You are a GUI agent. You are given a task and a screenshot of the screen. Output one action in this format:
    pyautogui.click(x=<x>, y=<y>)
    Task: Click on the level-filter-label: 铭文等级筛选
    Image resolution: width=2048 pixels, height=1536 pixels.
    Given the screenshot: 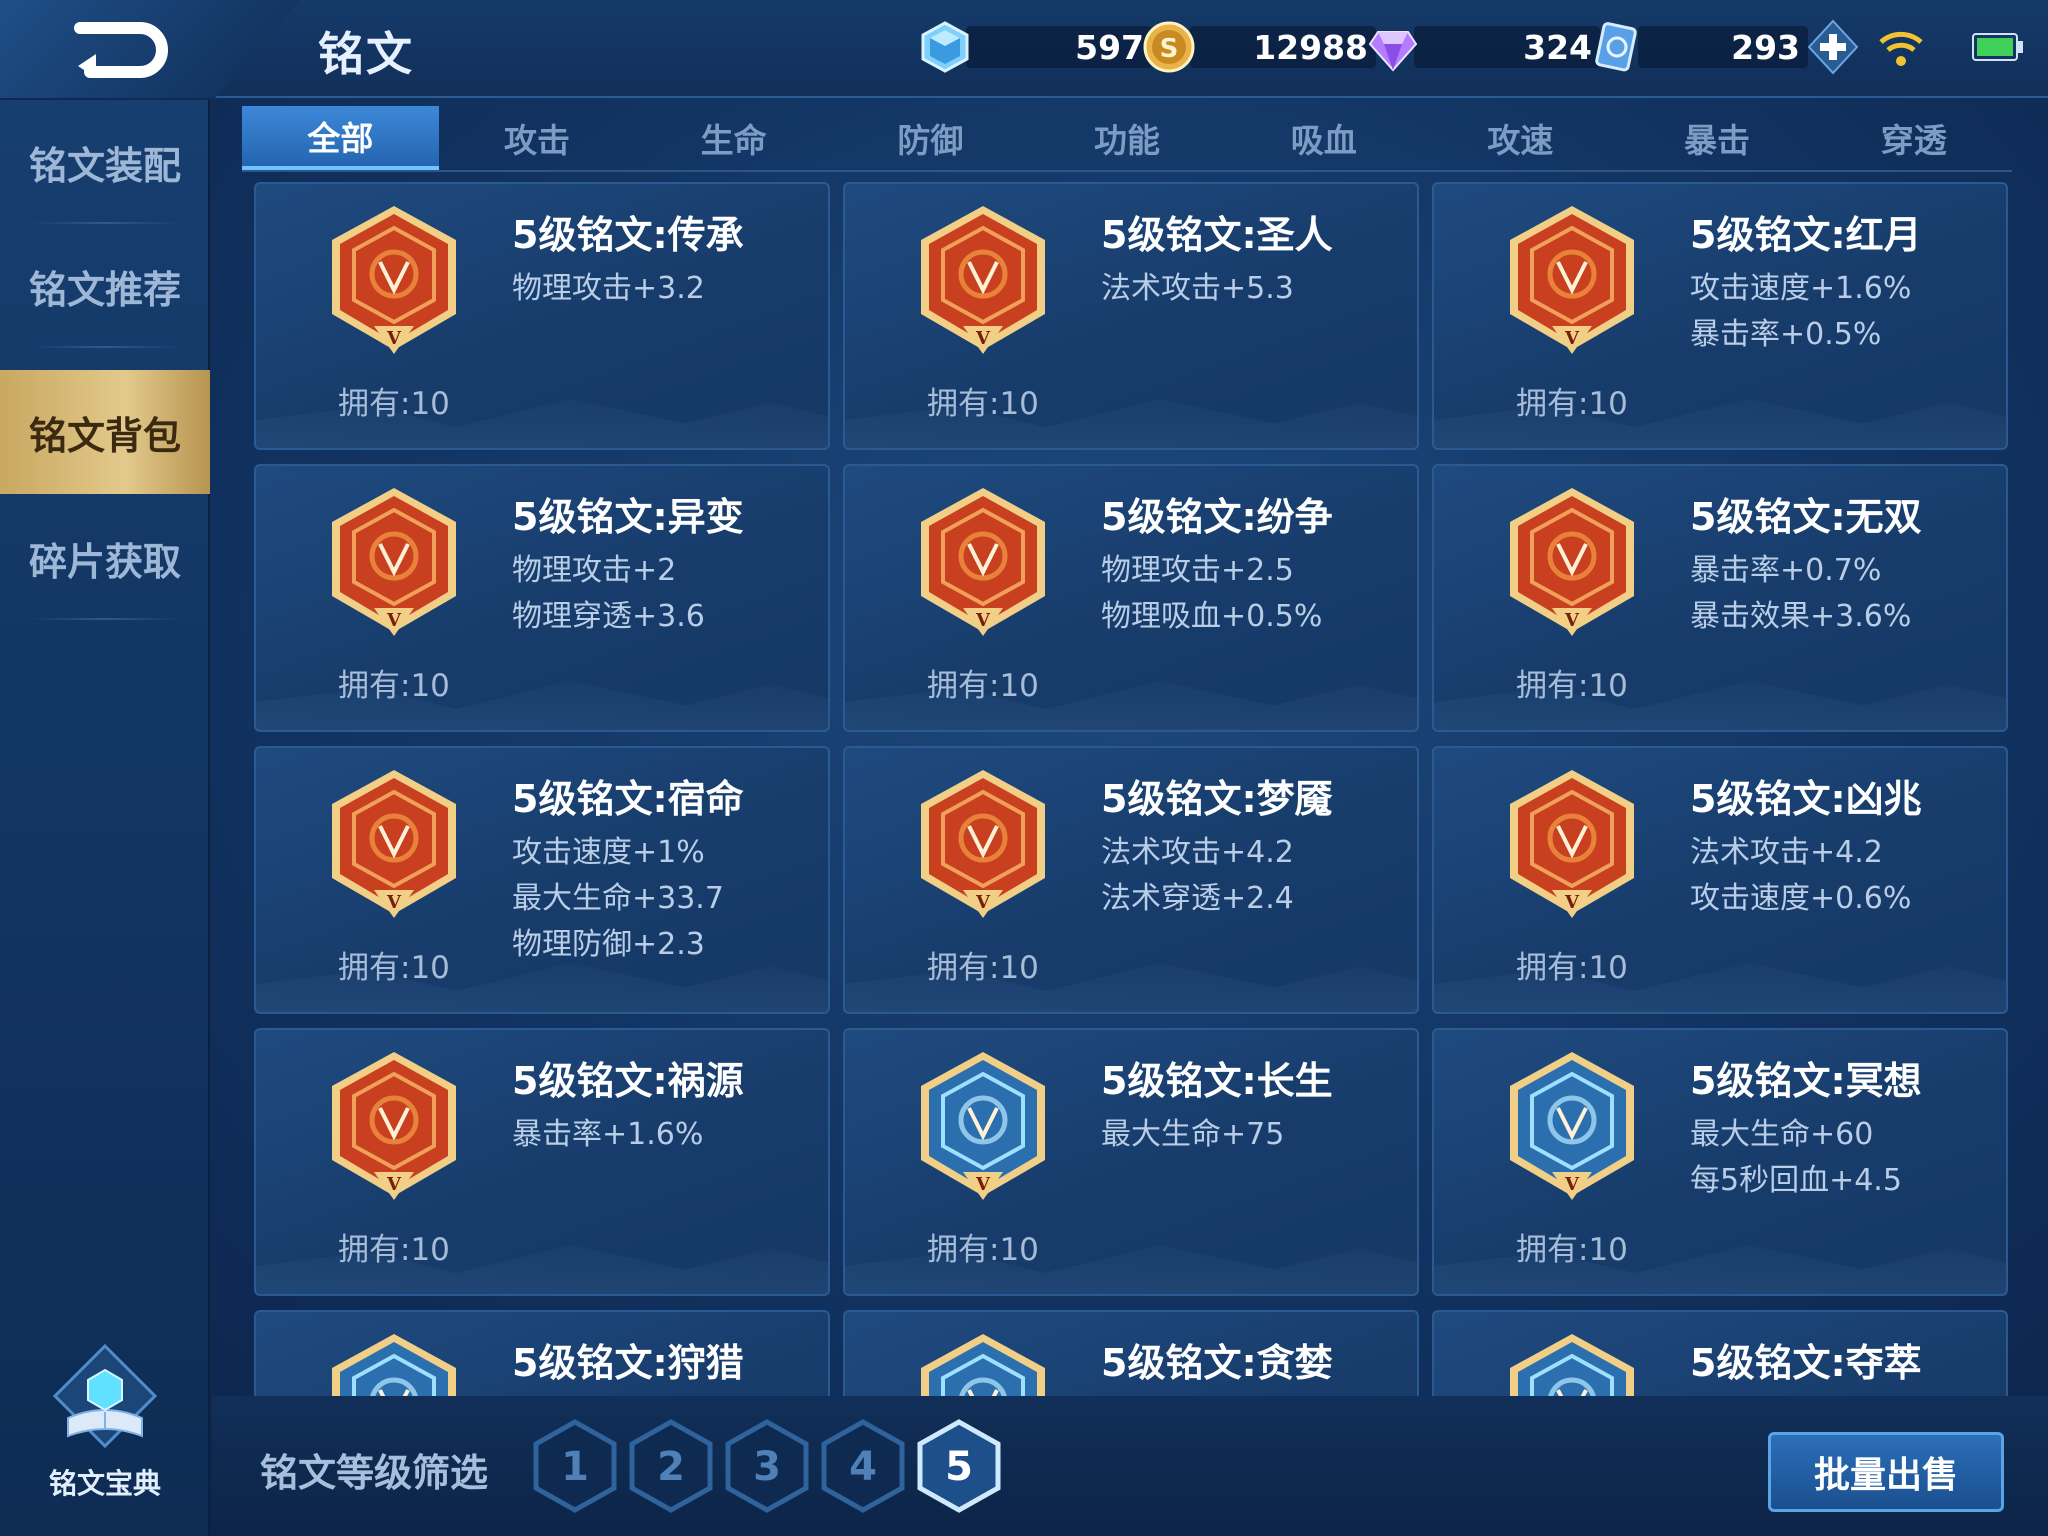 What is the action you would take?
    pyautogui.click(x=374, y=1473)
    